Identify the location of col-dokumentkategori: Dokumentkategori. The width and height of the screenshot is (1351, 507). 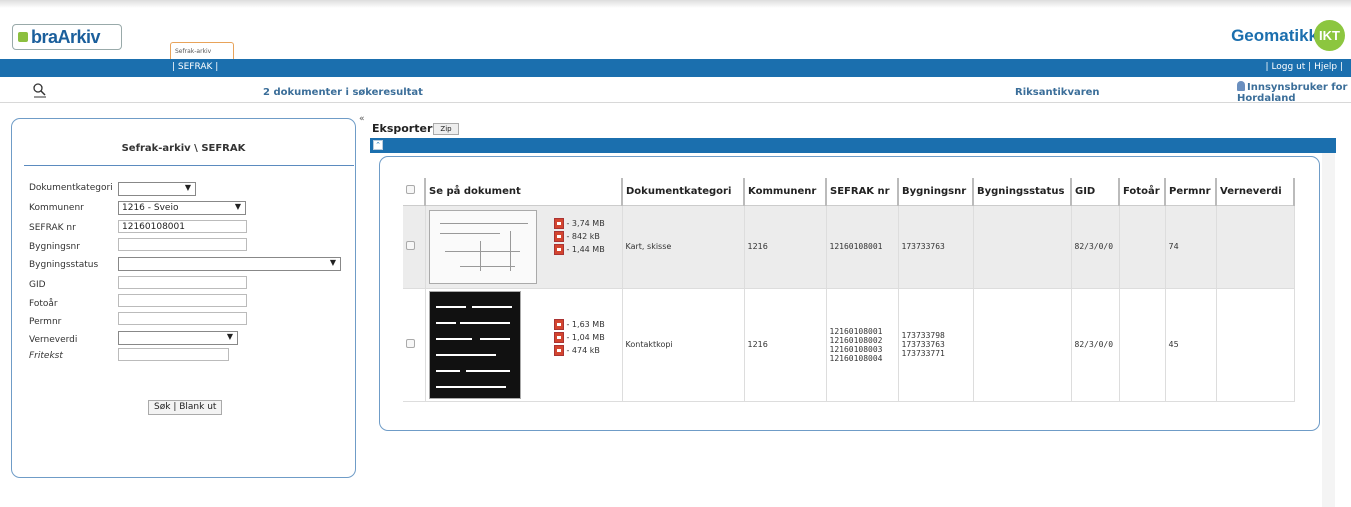
(683, 192).